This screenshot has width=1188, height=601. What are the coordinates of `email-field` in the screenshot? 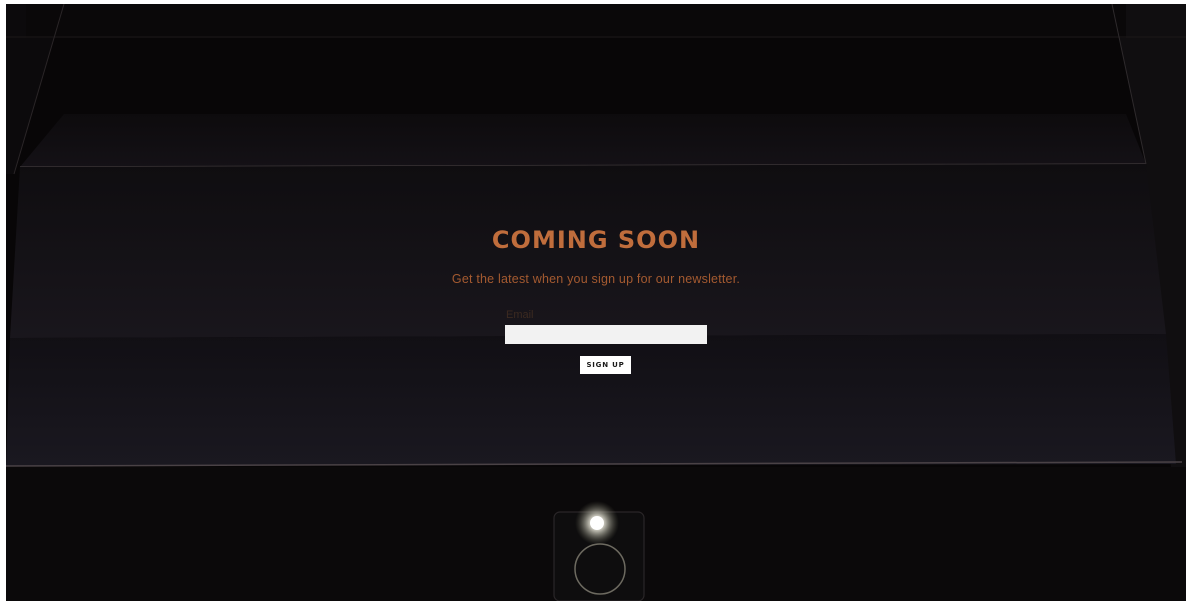 It's located at (606, 334).